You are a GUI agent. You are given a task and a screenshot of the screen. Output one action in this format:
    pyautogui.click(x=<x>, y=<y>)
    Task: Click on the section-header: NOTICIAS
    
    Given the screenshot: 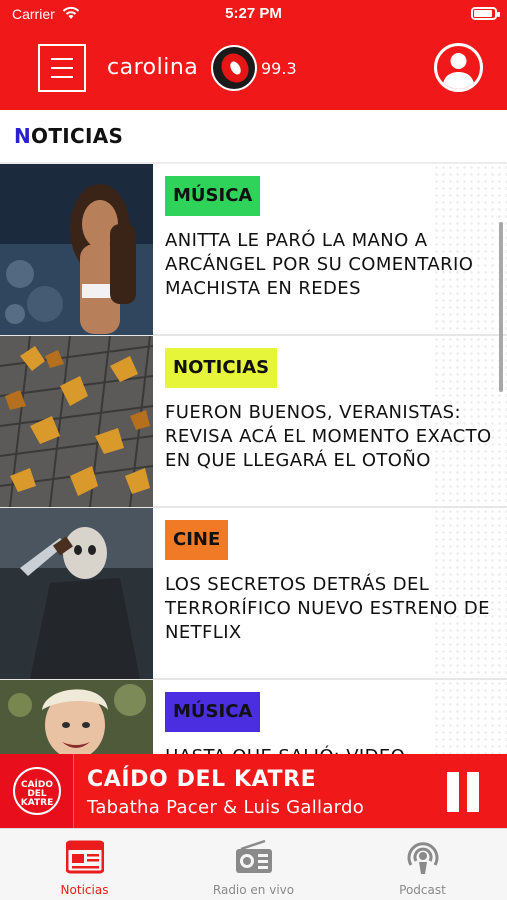 What is the action you would take?
    pyautogui.click(x=253, y=137)
    